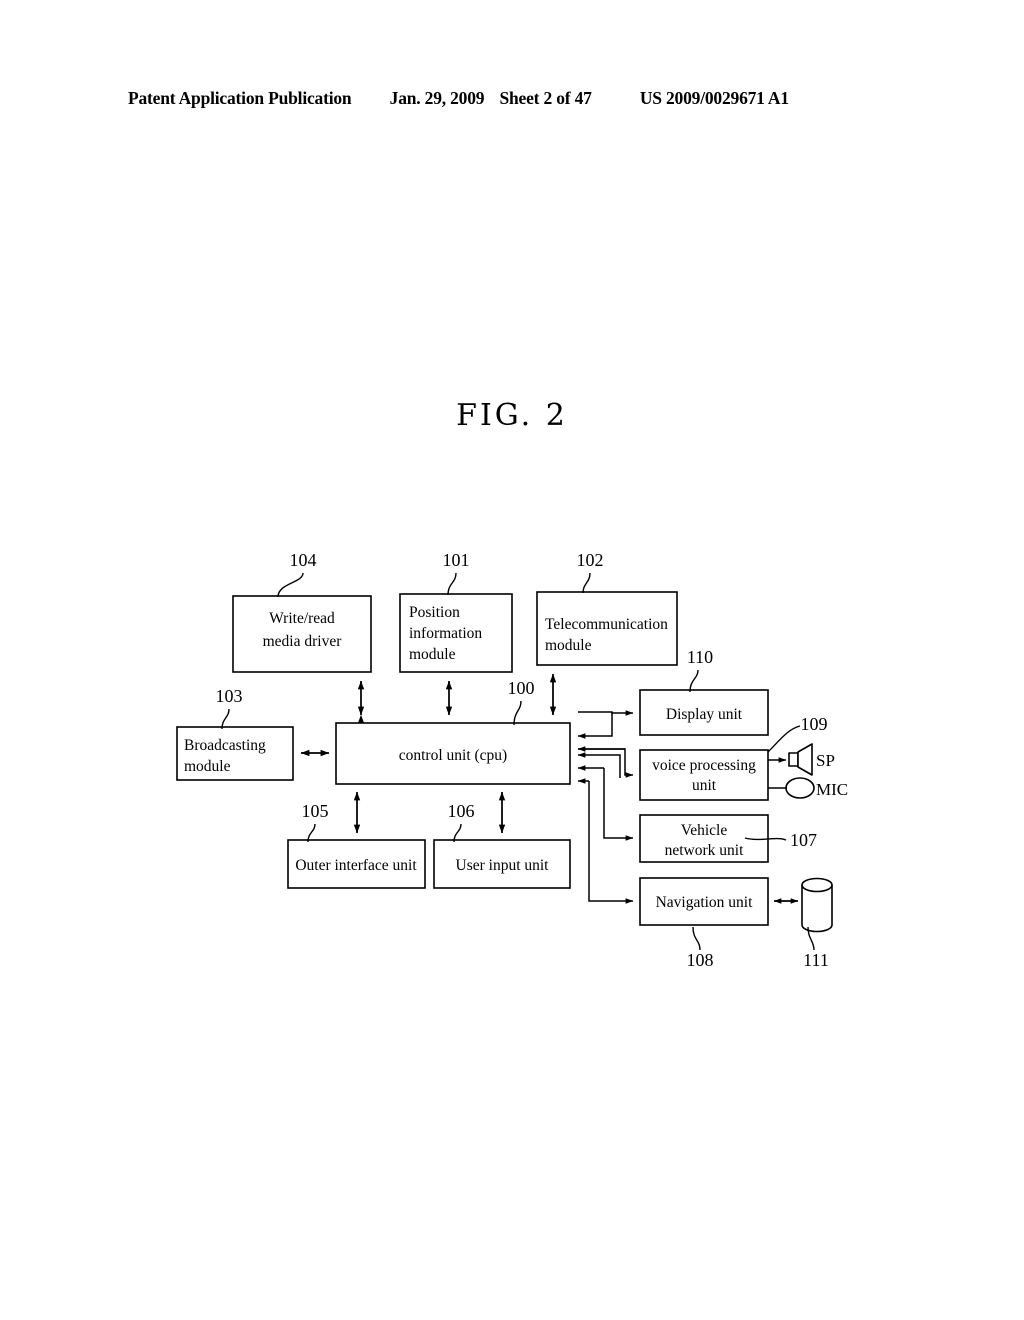  I want to click on speaker-icon, so click(800, 759).